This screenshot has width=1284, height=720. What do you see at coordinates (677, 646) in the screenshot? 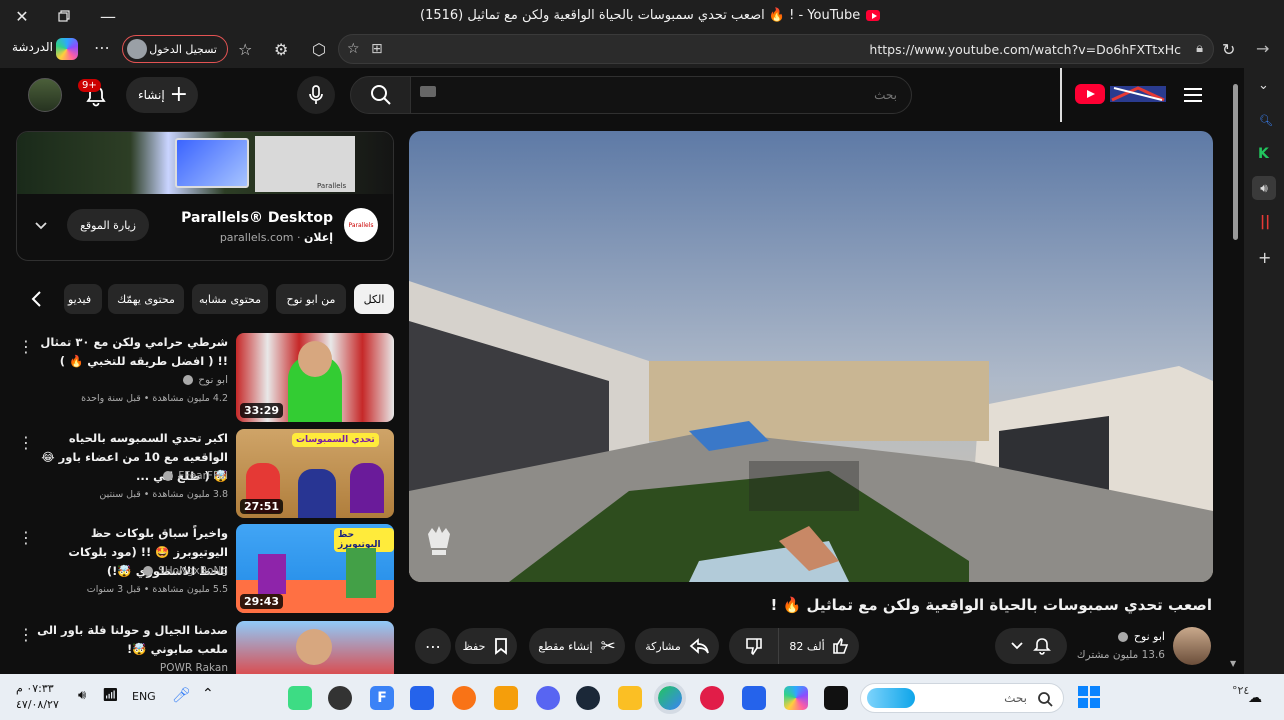
I see `share-button: مشاركة` at bounding box center [677, 646].